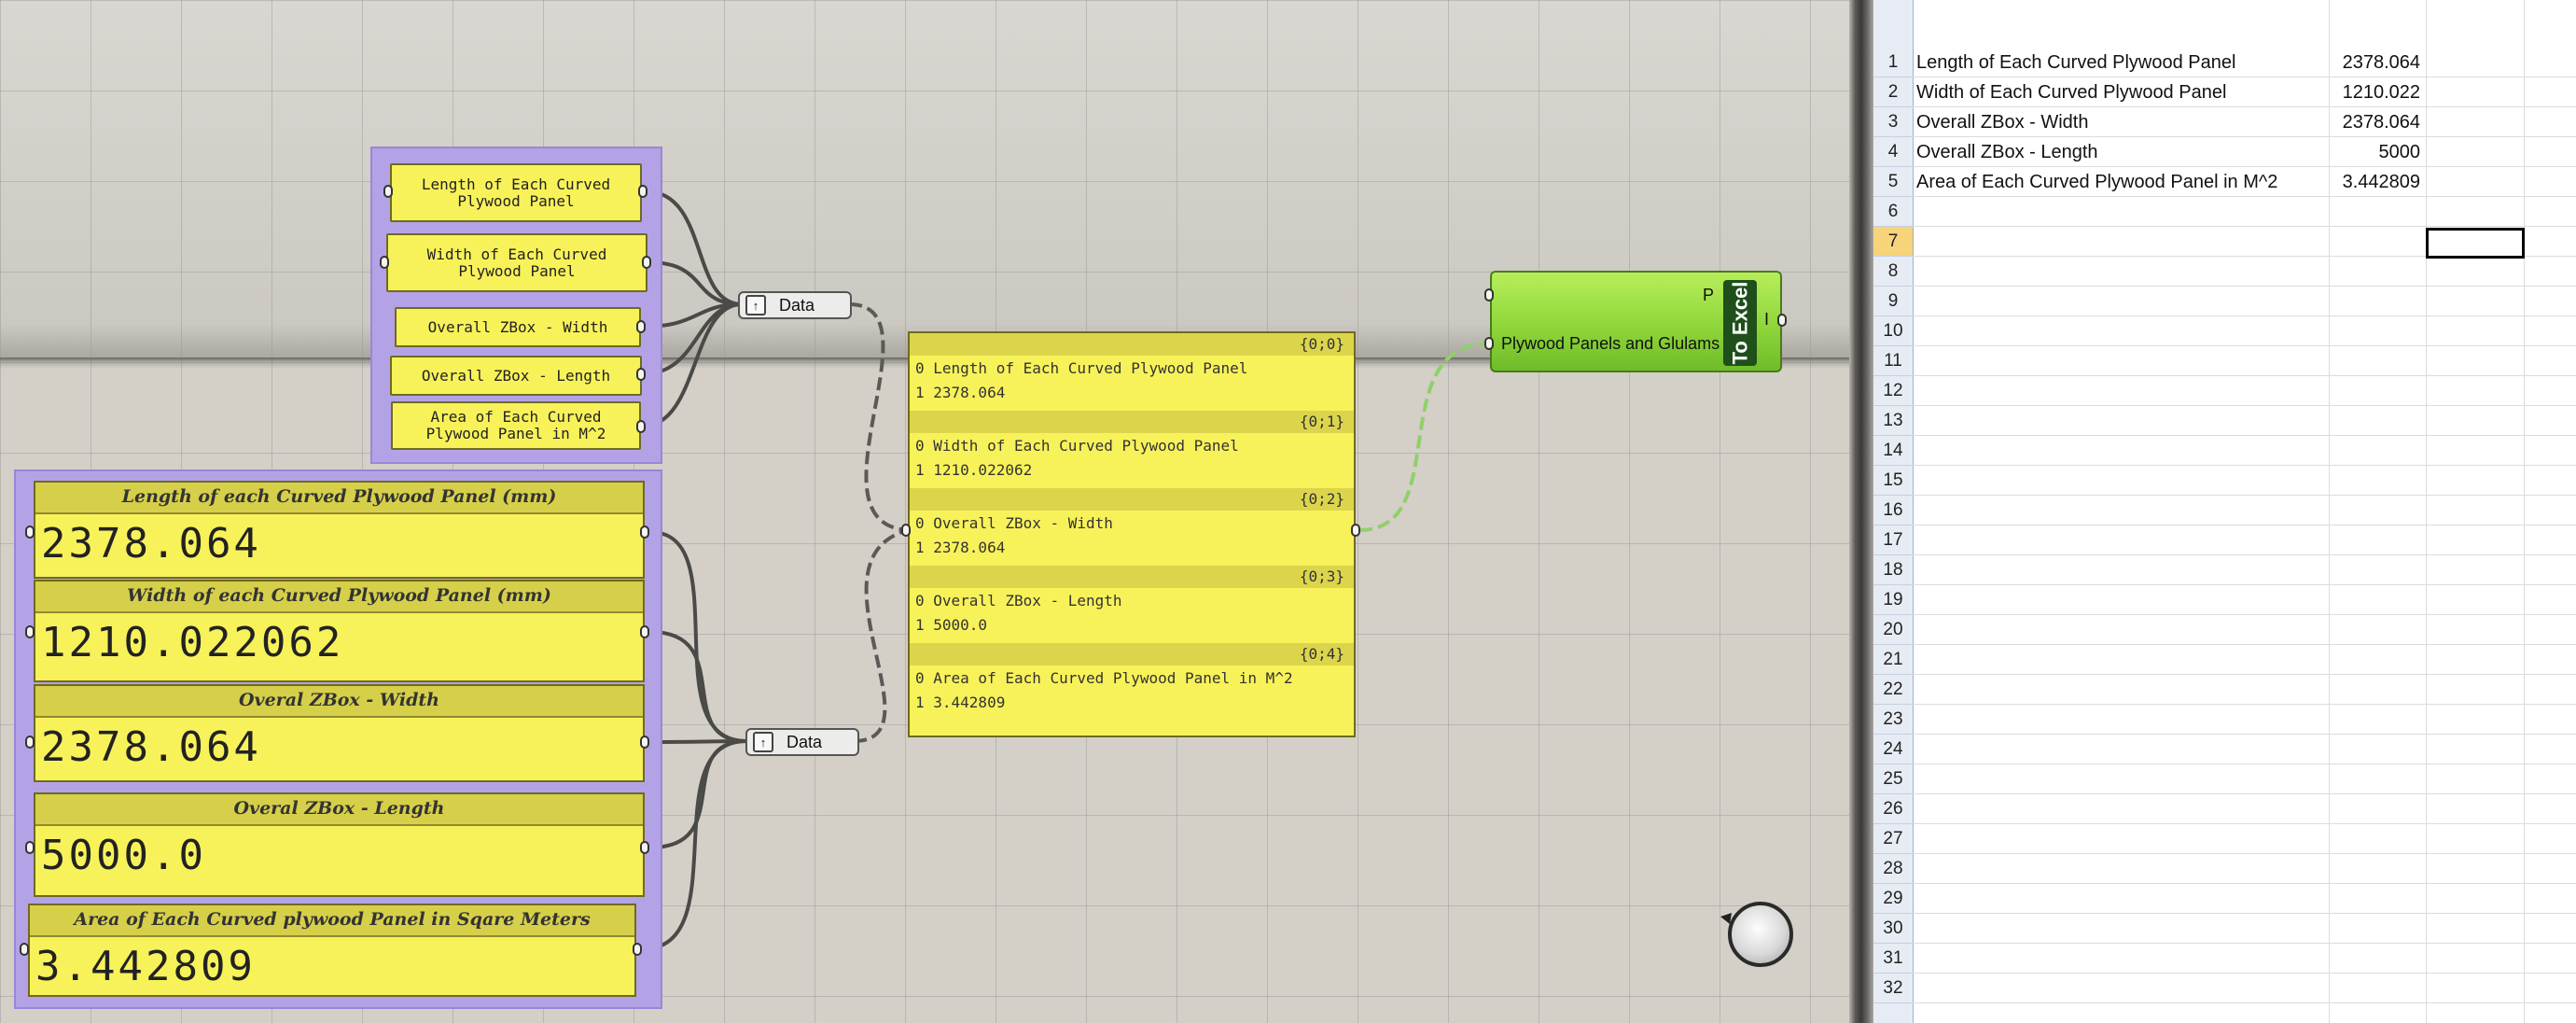  I want to click on branch-item: 1 5000.0, so click(951, 625).